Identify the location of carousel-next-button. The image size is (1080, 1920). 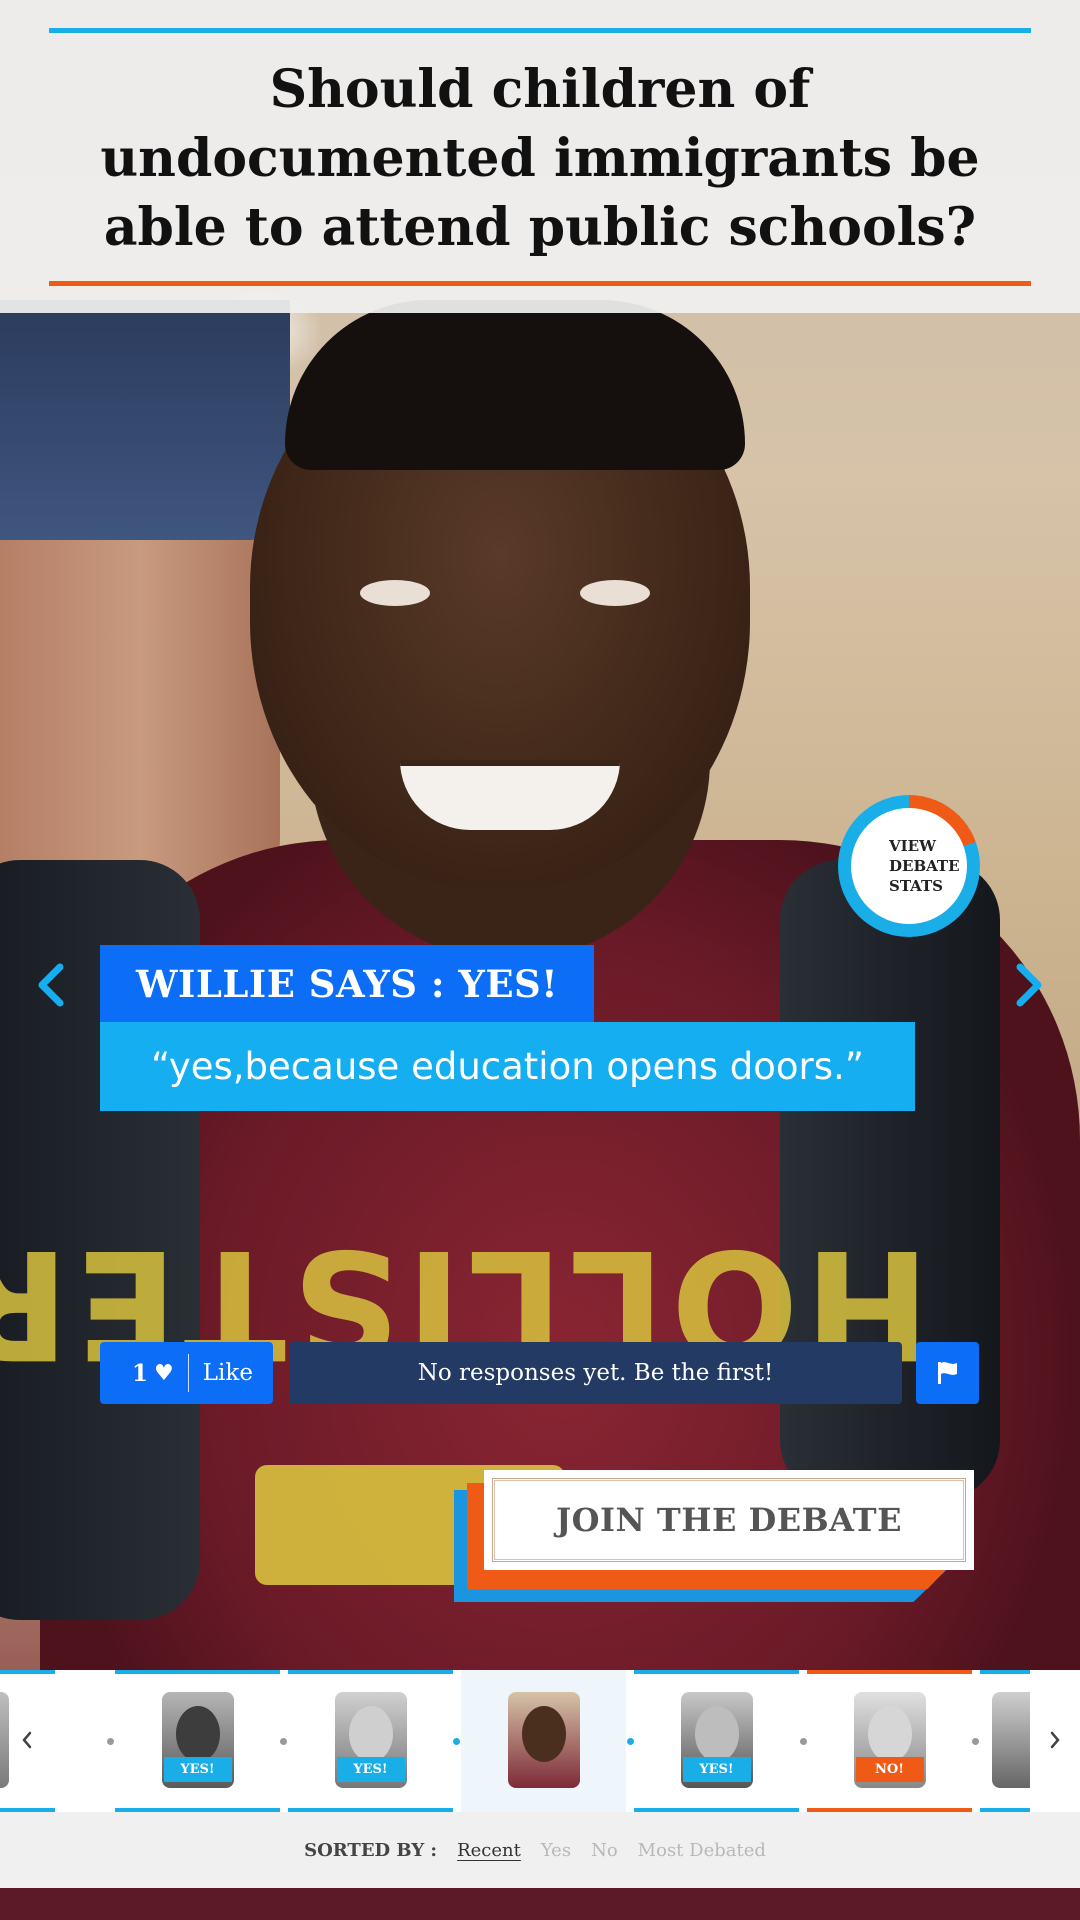
(1055, 1740).